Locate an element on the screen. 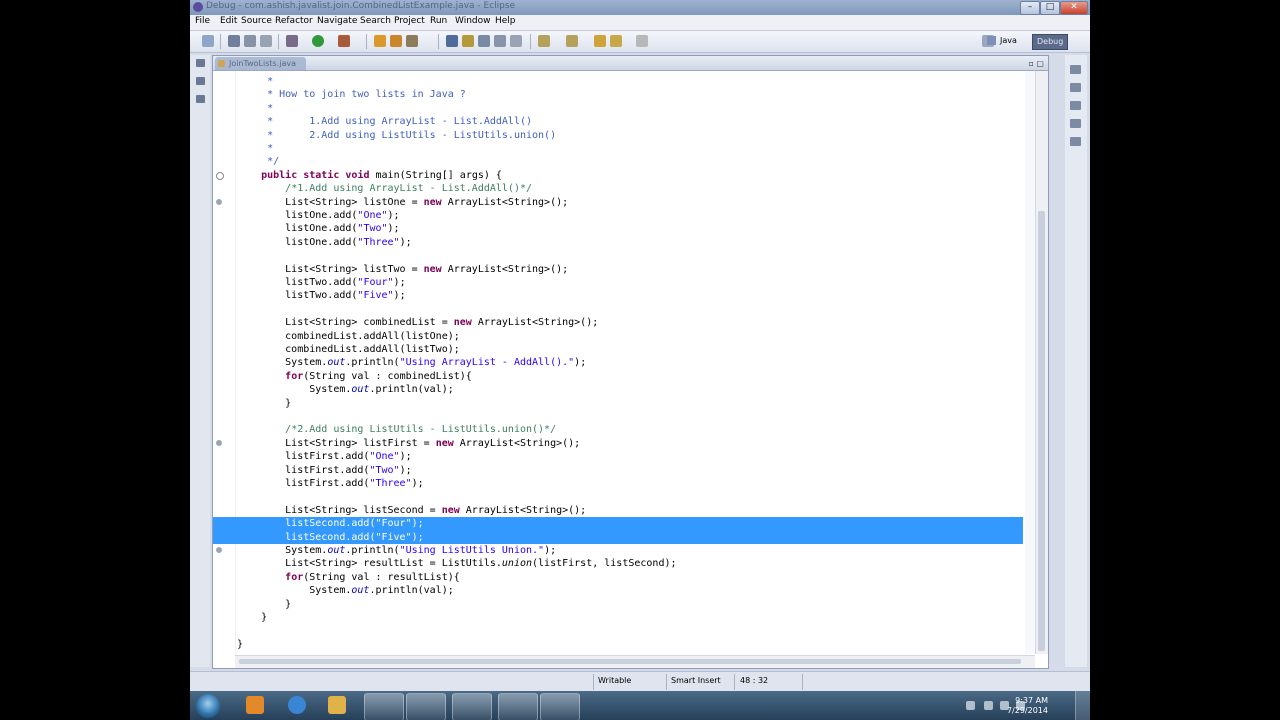 Image resolution: width=1280 pixels, height=720 pixels. open-type-icon is located at coordinates (380, 41).